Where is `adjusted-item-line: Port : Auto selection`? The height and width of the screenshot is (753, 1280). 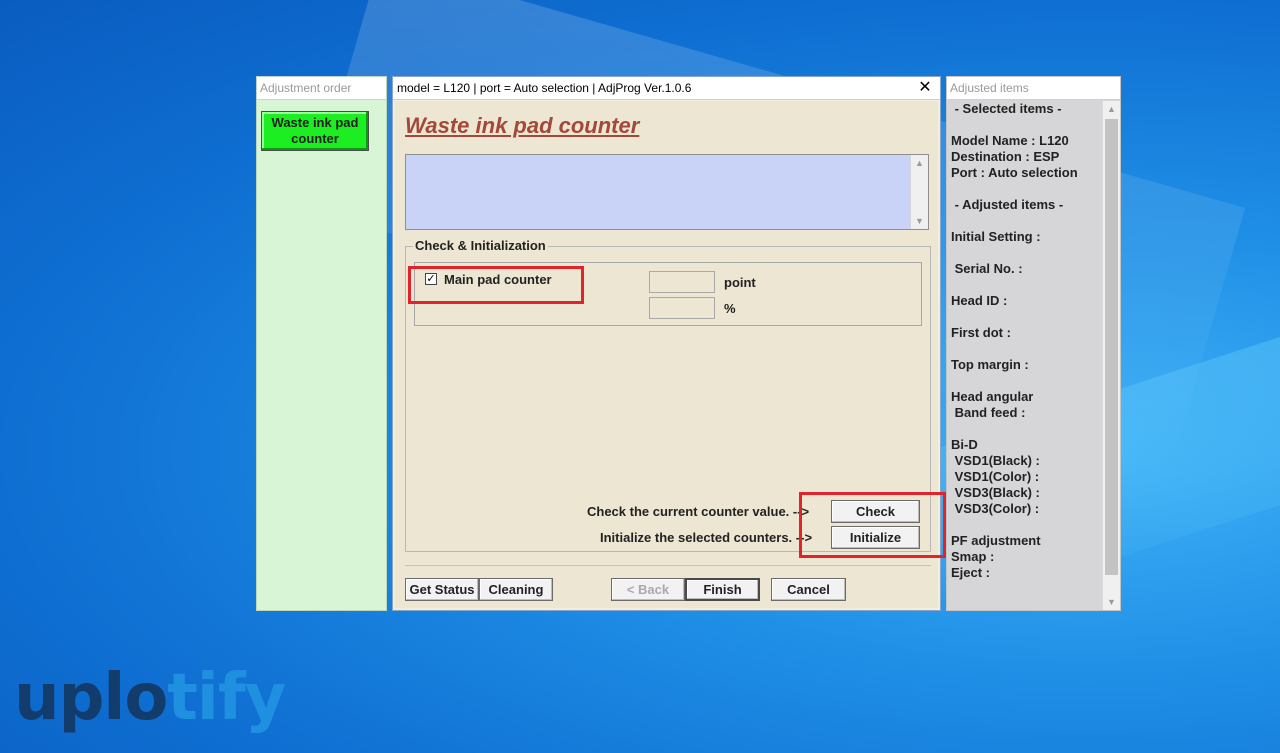 adjusted-item-line: Port : Auto selection is located at coordinates (1014, 172).